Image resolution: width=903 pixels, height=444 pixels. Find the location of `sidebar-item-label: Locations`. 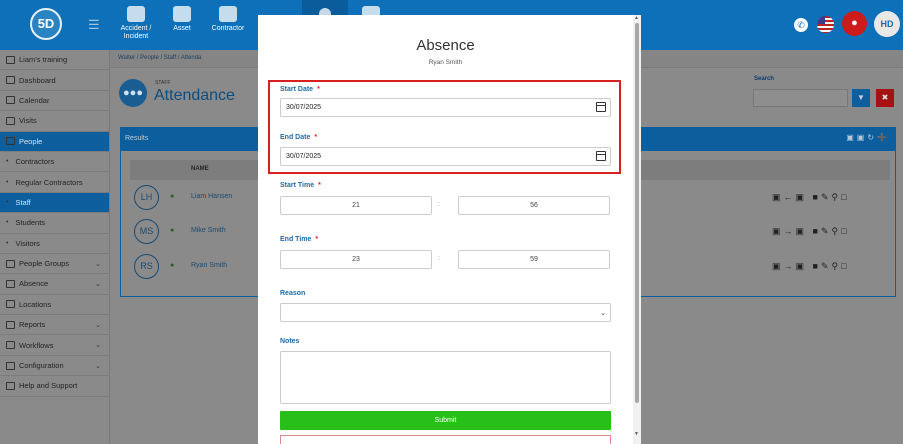

sidebar-item-label: Locations is located at coordinates (35, 304).